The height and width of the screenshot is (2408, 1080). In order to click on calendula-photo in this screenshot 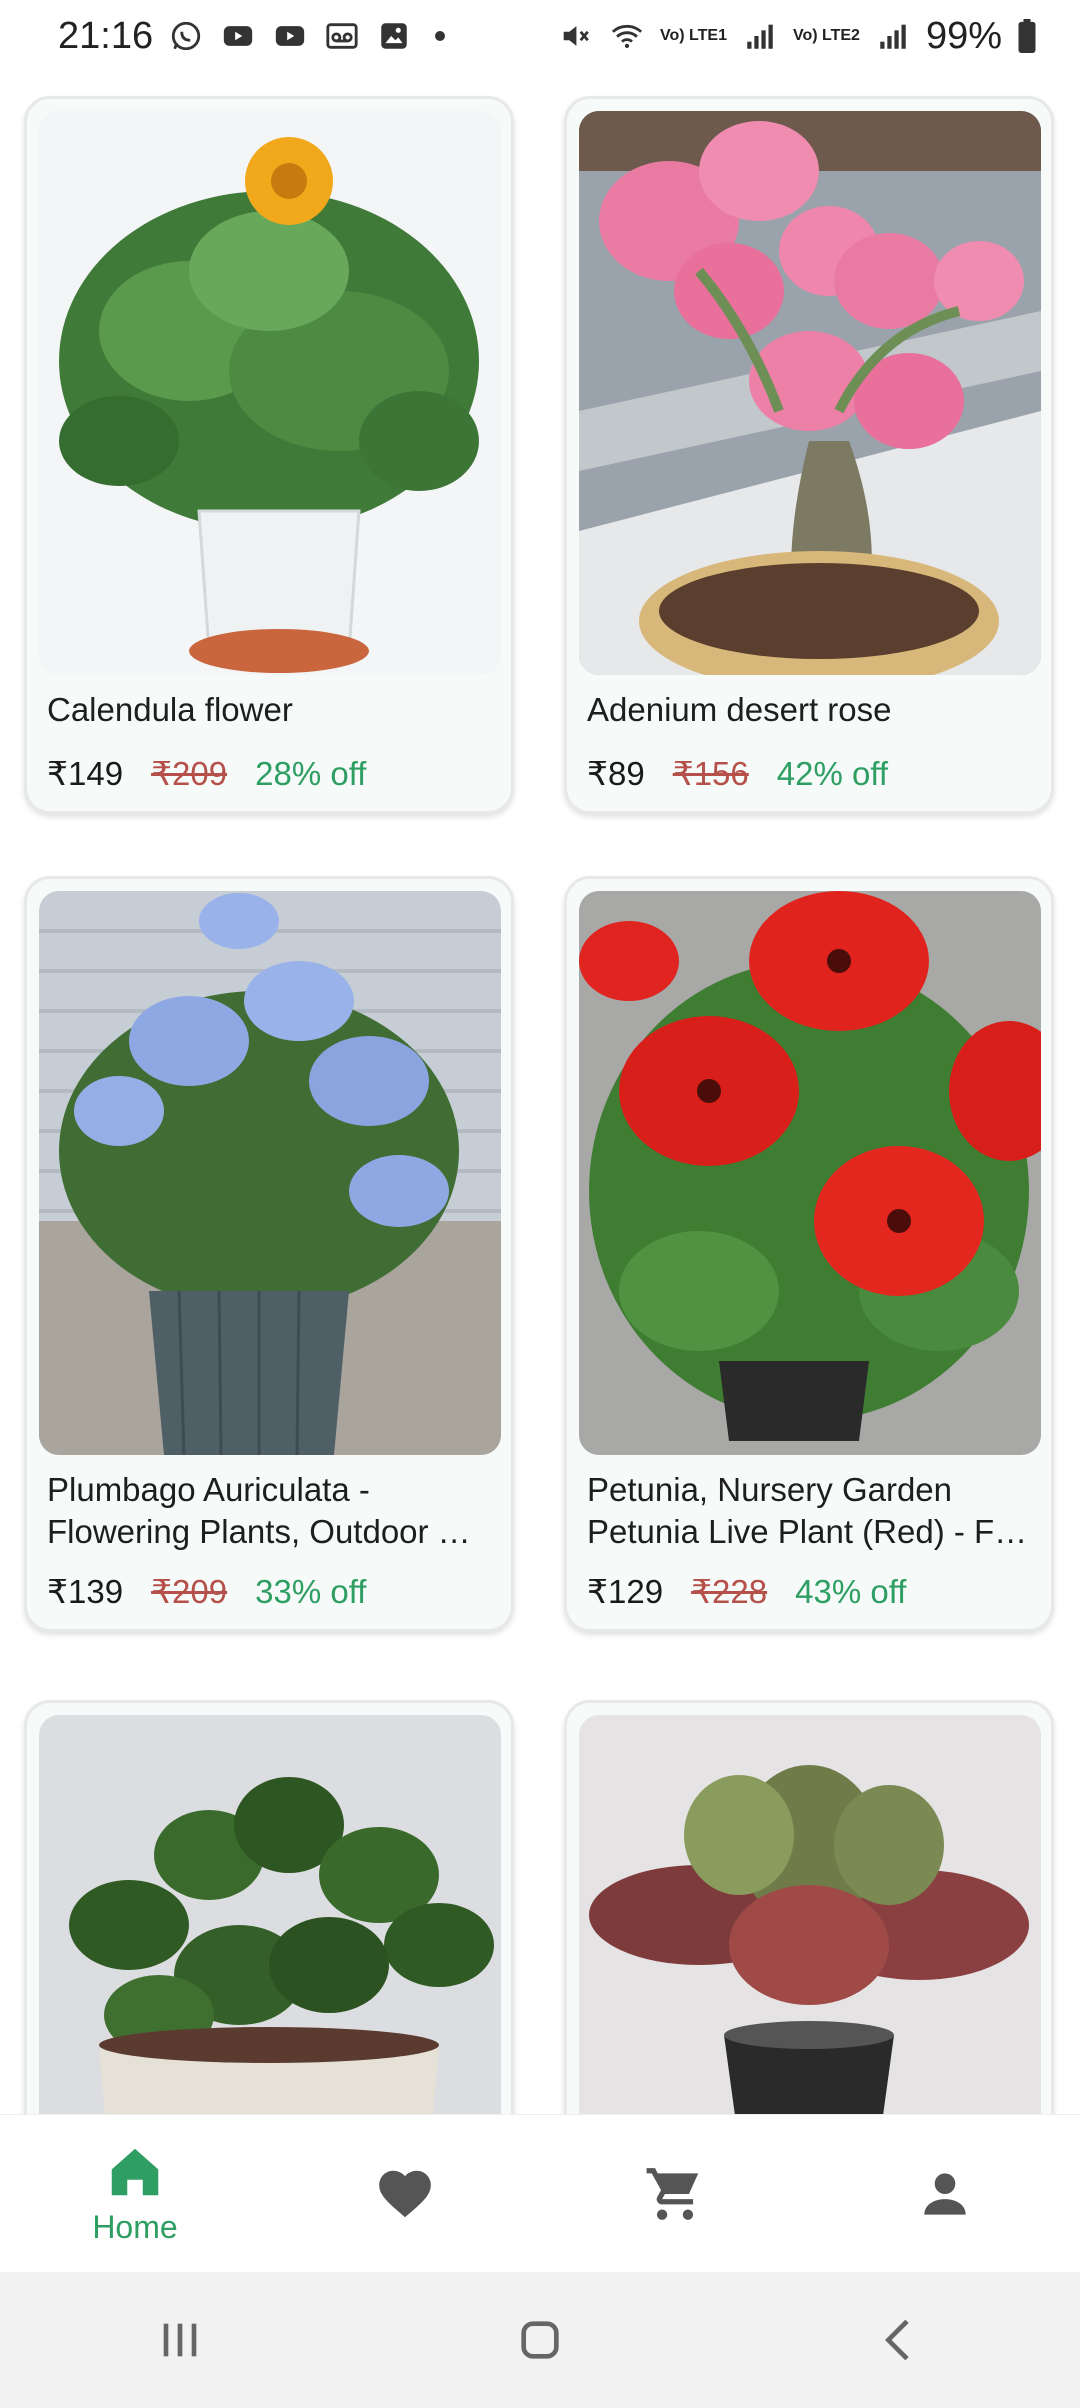, I will do `click(270, 393)`.